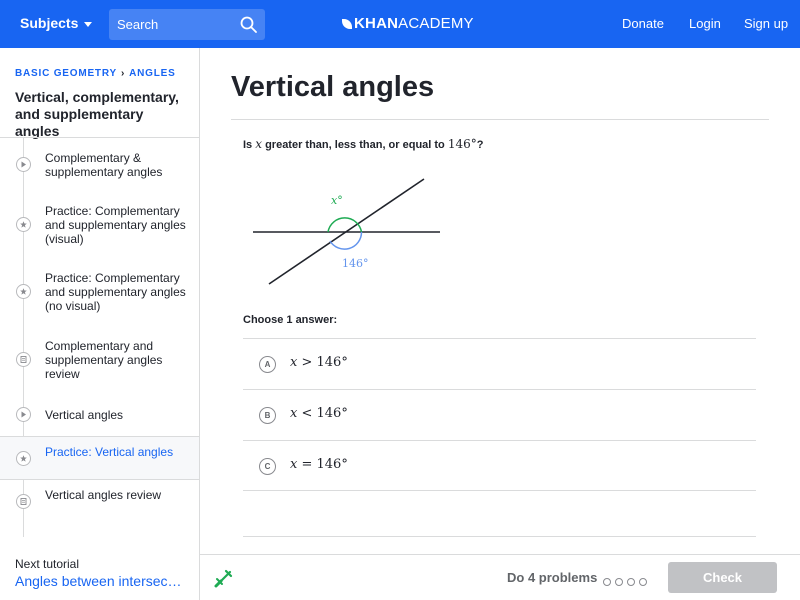 Image resolution: width=800 pixels, height=600 pixels. I want to click on subjects-label: Subjects, so click(49, 23).